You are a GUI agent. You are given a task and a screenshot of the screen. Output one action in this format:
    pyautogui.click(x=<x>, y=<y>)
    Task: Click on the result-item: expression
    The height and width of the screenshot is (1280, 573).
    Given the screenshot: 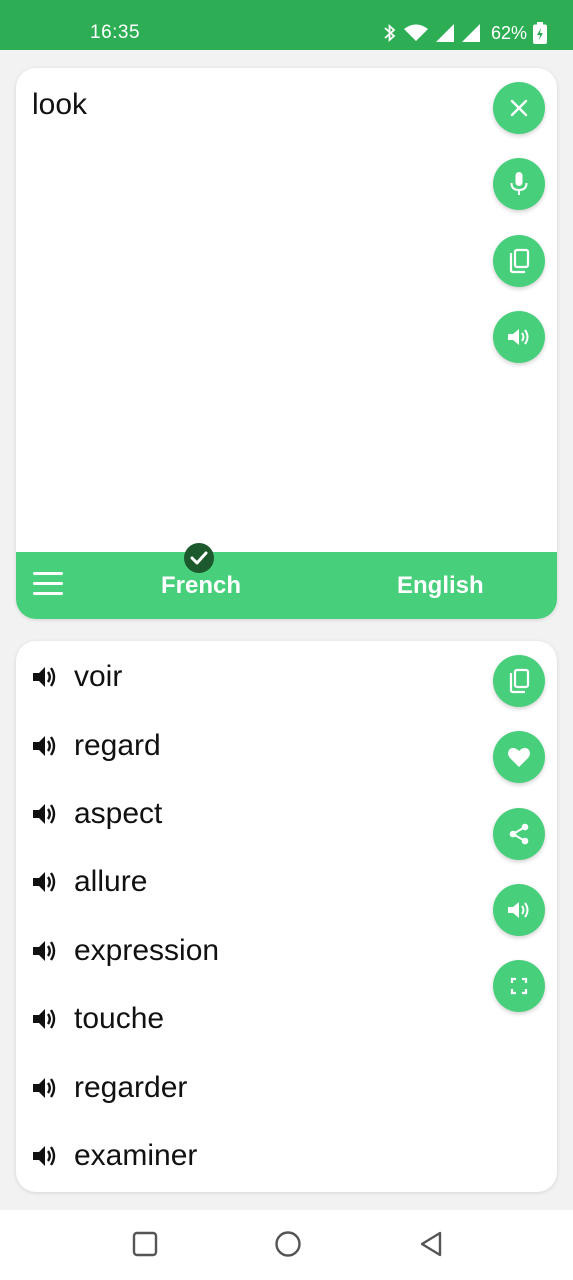 What is the action you would take?
    pyautogui.click(x=124, y=951)
    